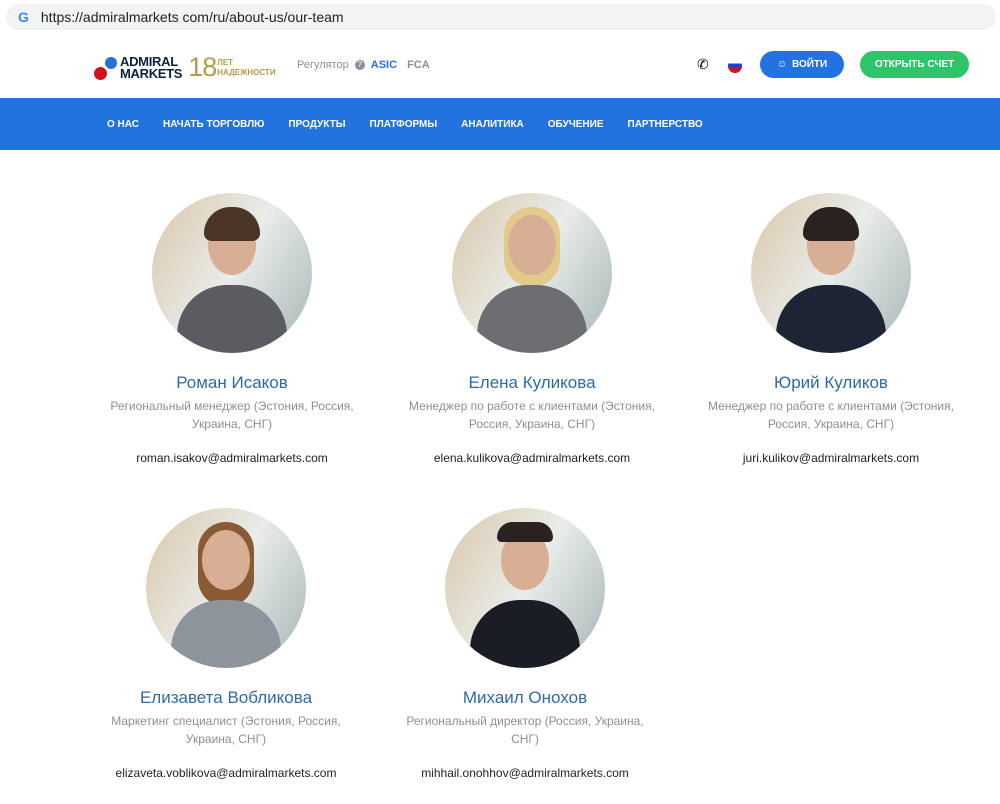 The width and height of the screenshot is (1000, 804). I want to click on years-text2: НАДЕЖНОСТИ, so click(246, 72).